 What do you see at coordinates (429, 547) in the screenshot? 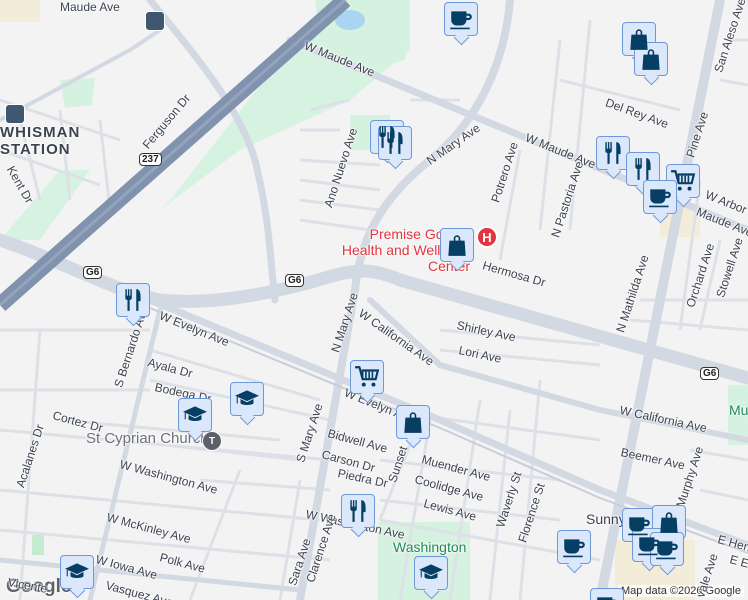
I see `park-label: Washington` at bounding box center [429, 547].